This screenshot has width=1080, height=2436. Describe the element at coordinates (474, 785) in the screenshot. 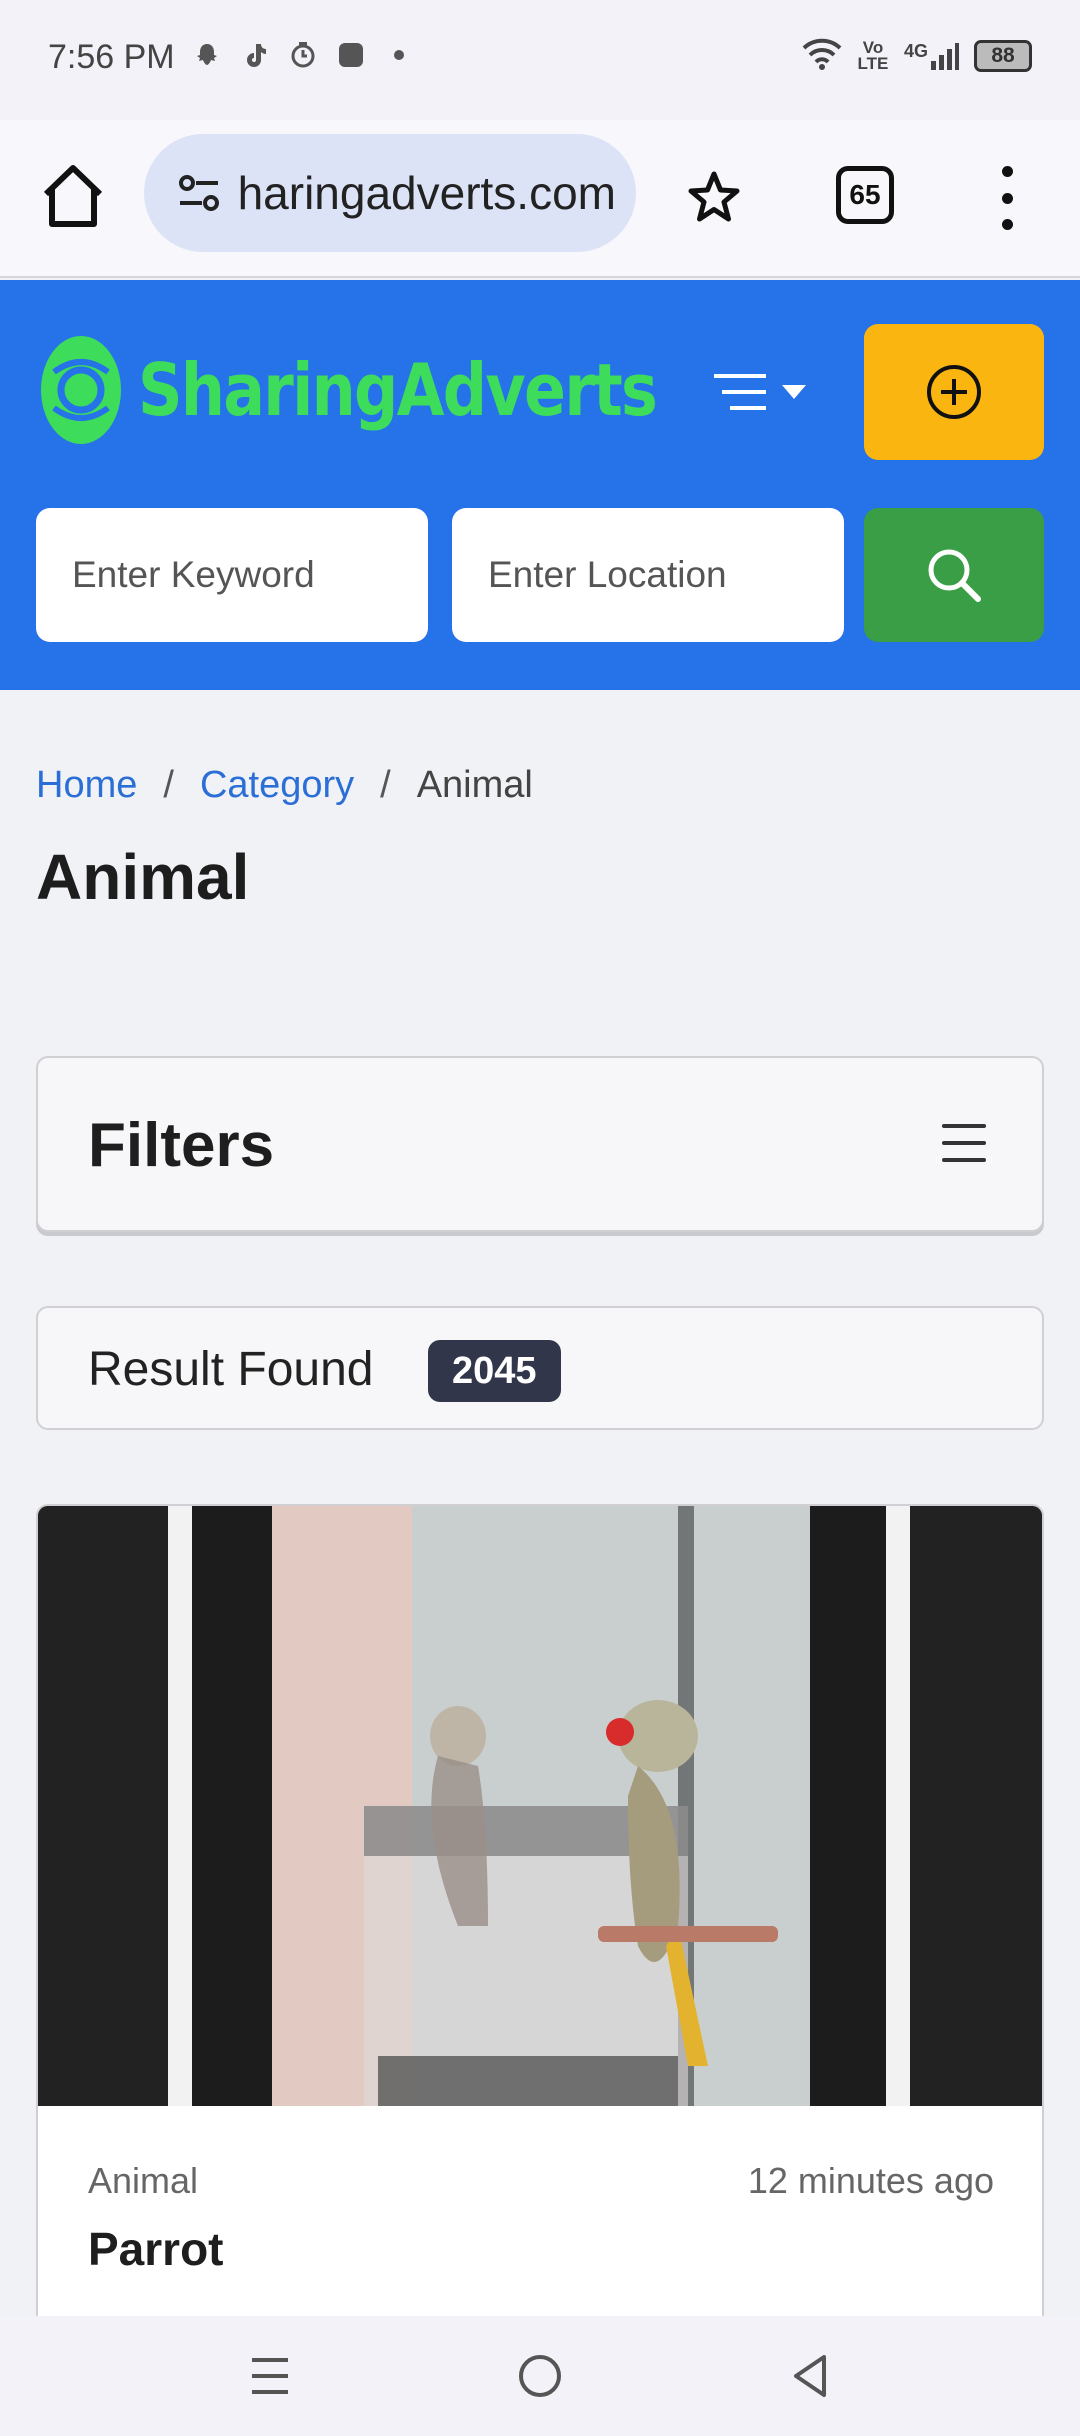

I see `breadcrumb-current: Animal` at that location.